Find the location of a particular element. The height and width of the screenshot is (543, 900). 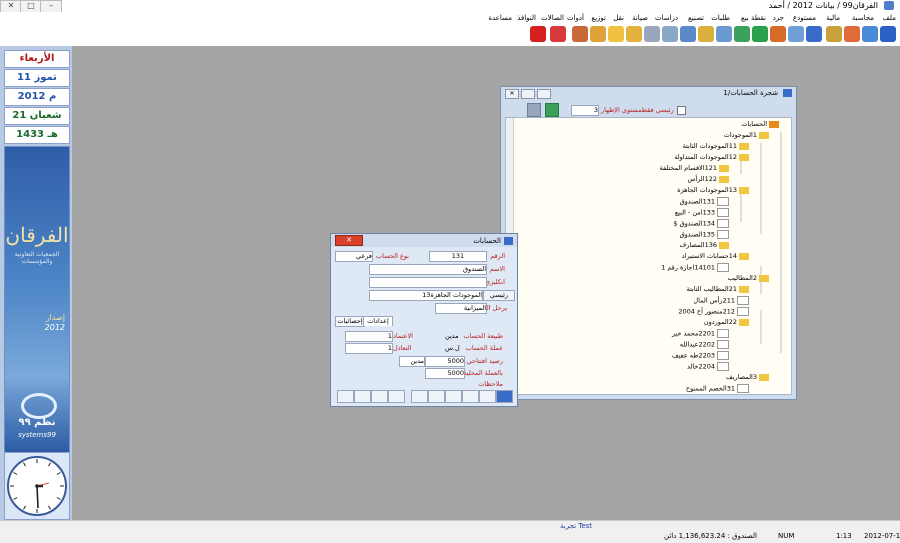

main-only-checkbox is located at coordinates (681, 110).